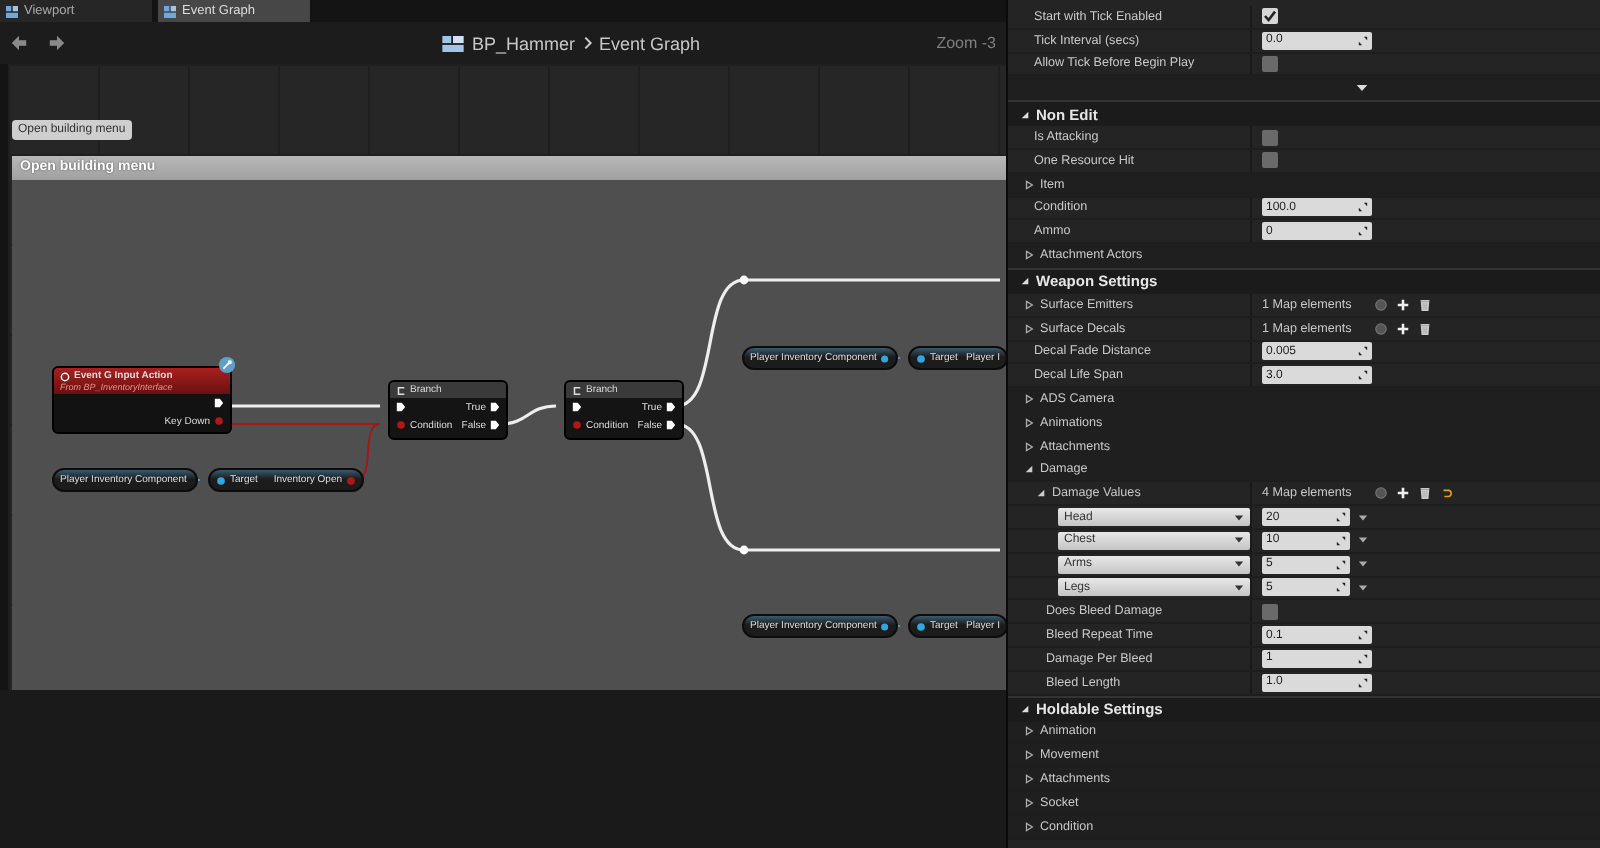  I want to click on blueprint-icon, so click(453, 43).